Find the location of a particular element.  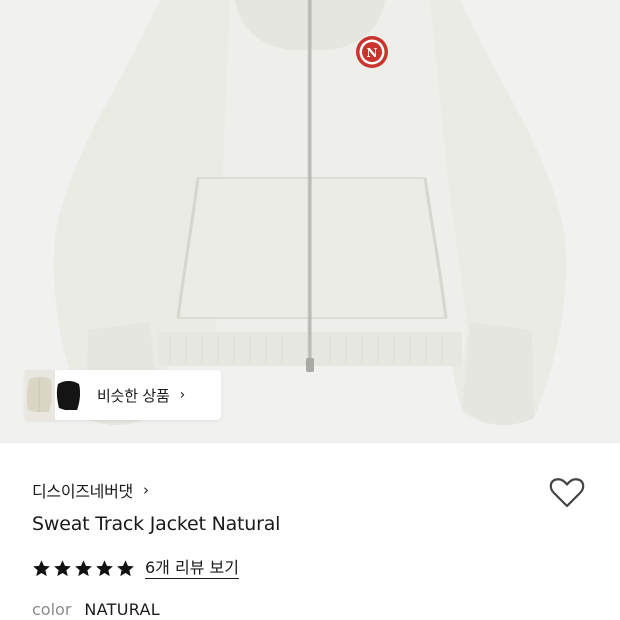

logo-badge: N is located at coordinates (372, 52).